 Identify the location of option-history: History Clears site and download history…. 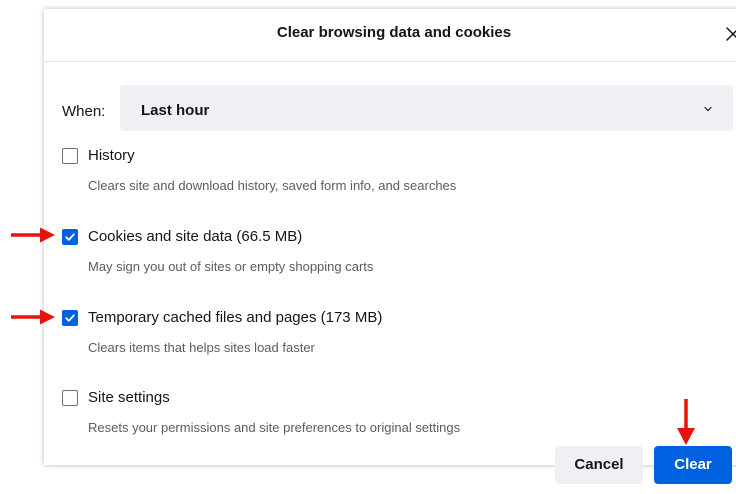
(392, 177).